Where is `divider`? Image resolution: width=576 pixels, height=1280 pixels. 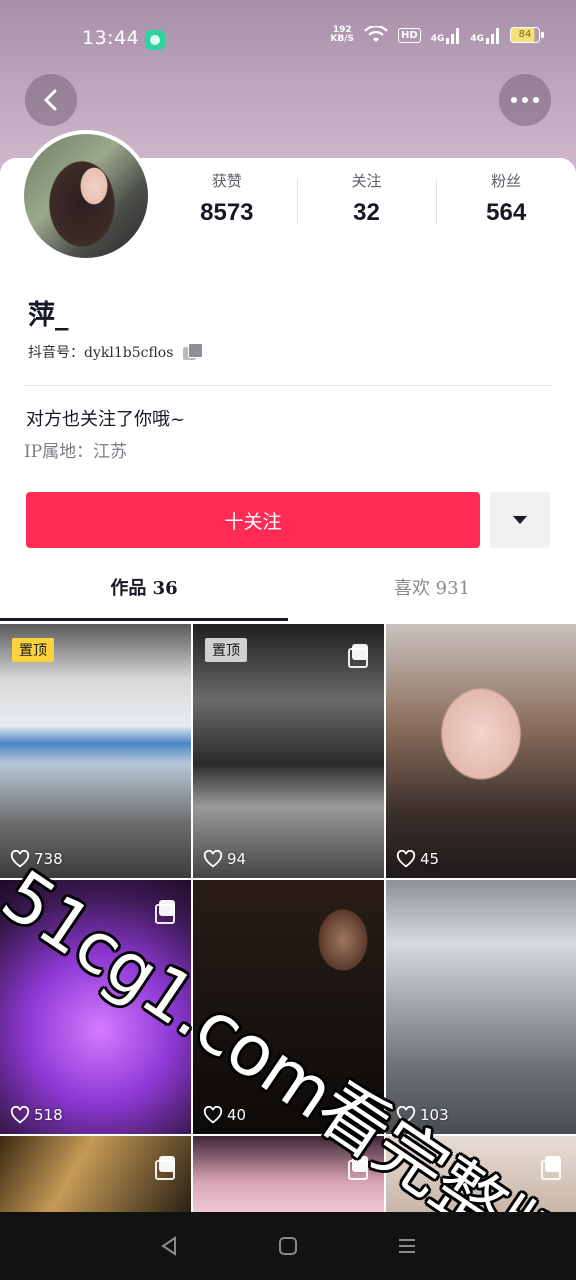
divider is located at coordinates (288, 385).